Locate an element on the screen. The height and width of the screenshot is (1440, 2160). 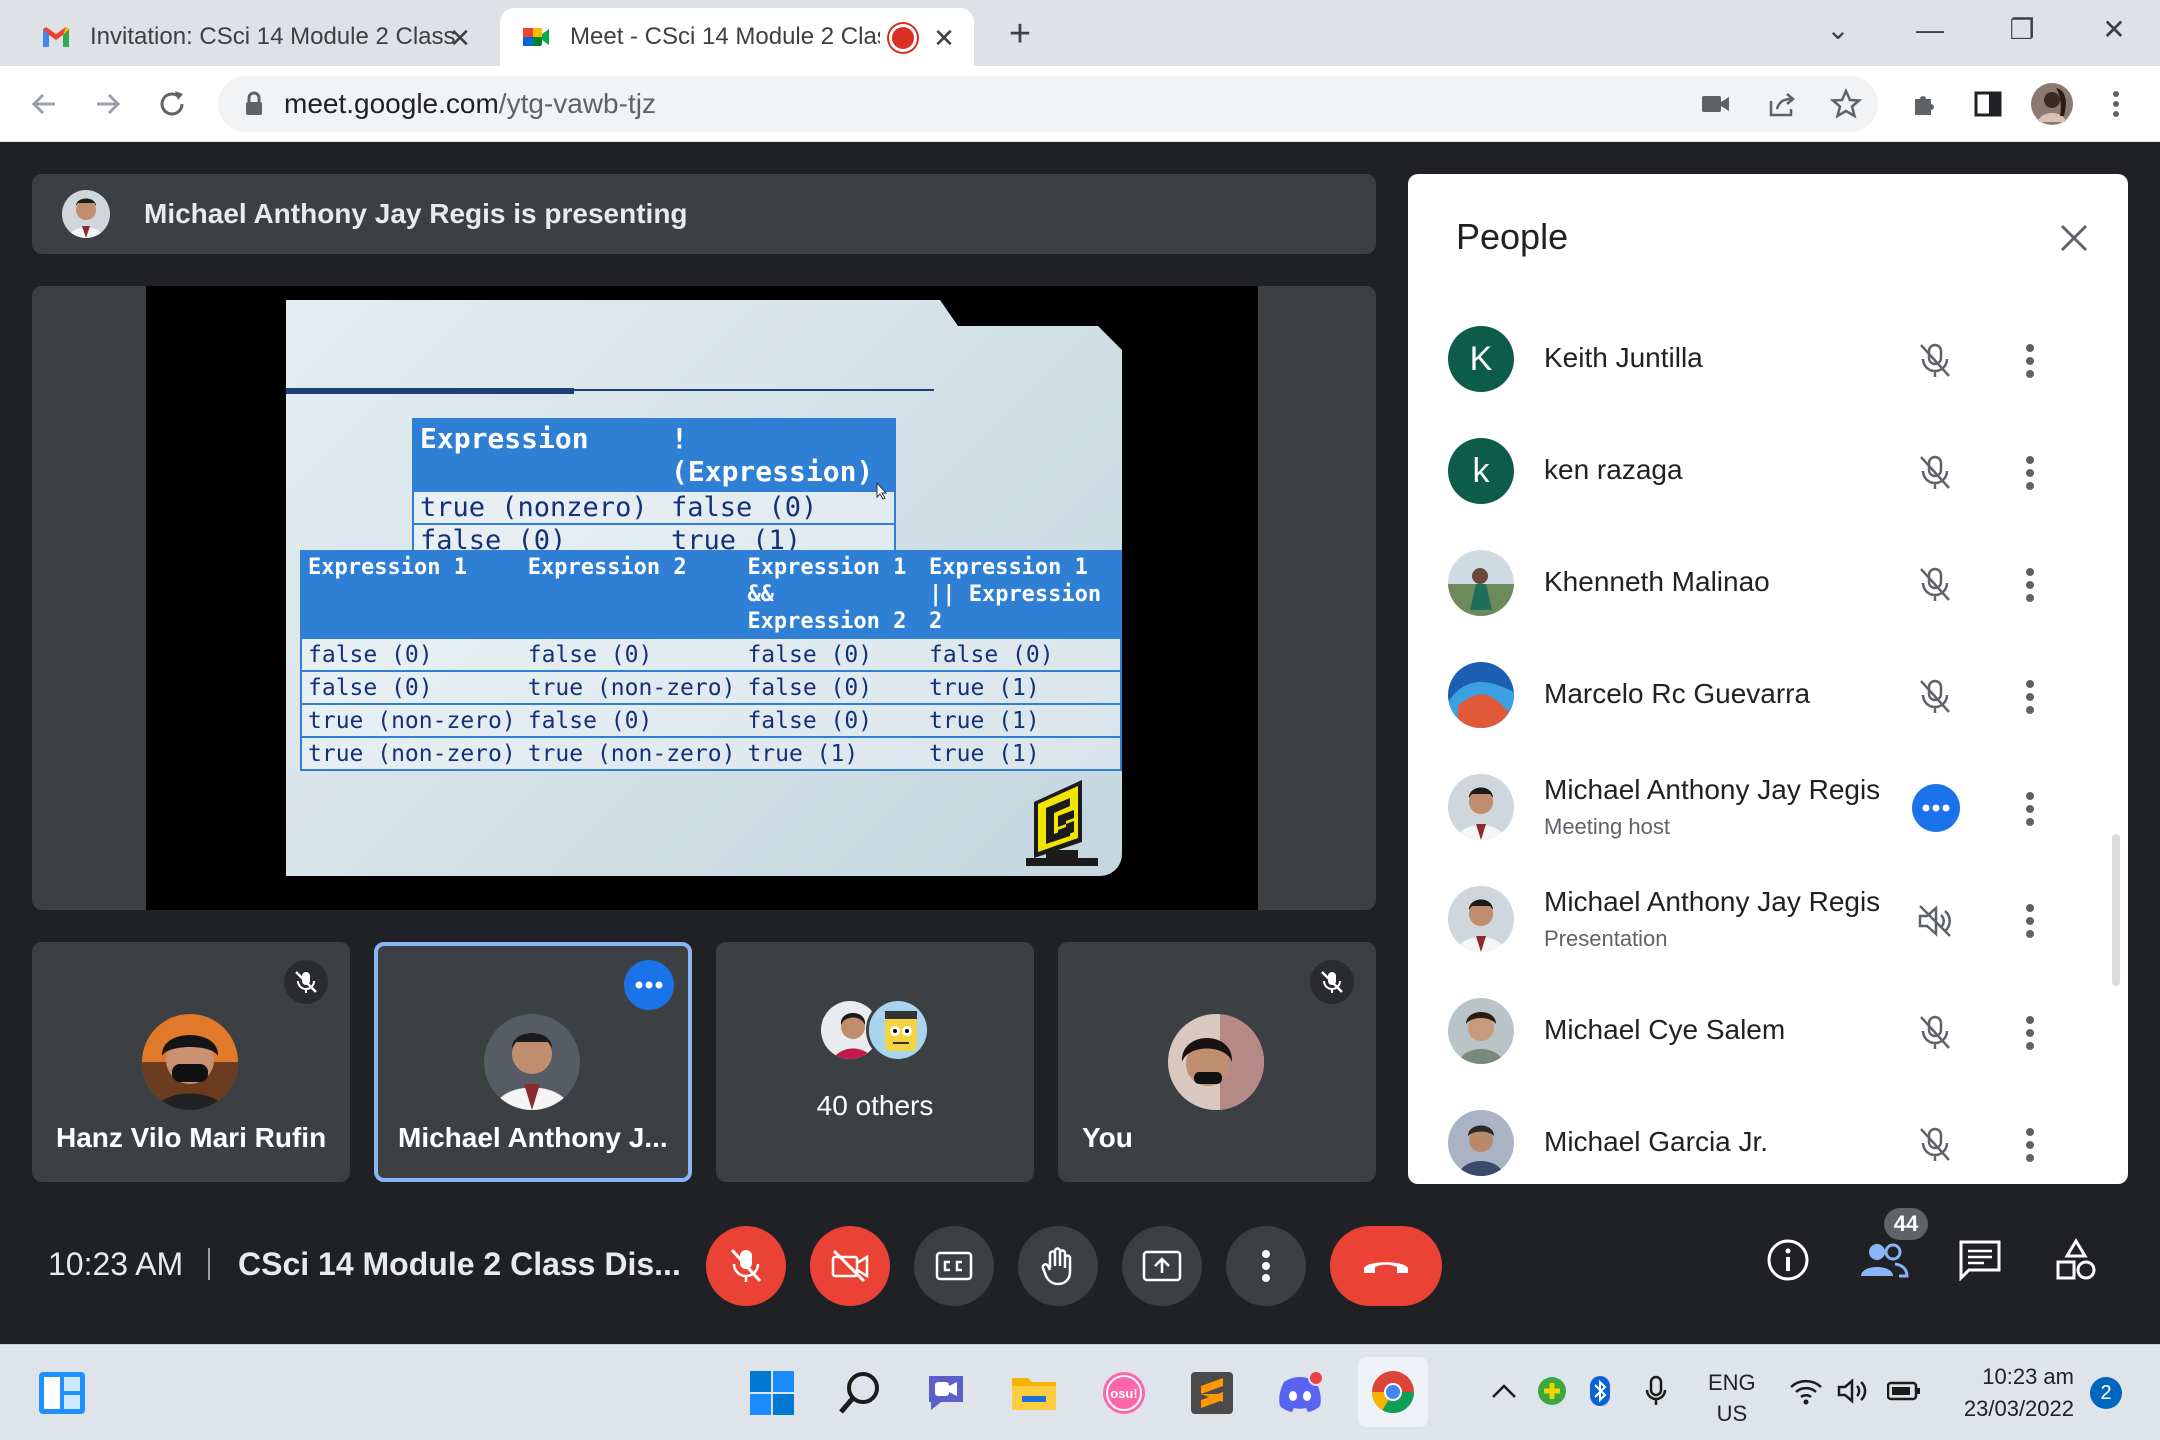
participant-row: Michael Cye Salem is located at coordinates (1768, 1032).